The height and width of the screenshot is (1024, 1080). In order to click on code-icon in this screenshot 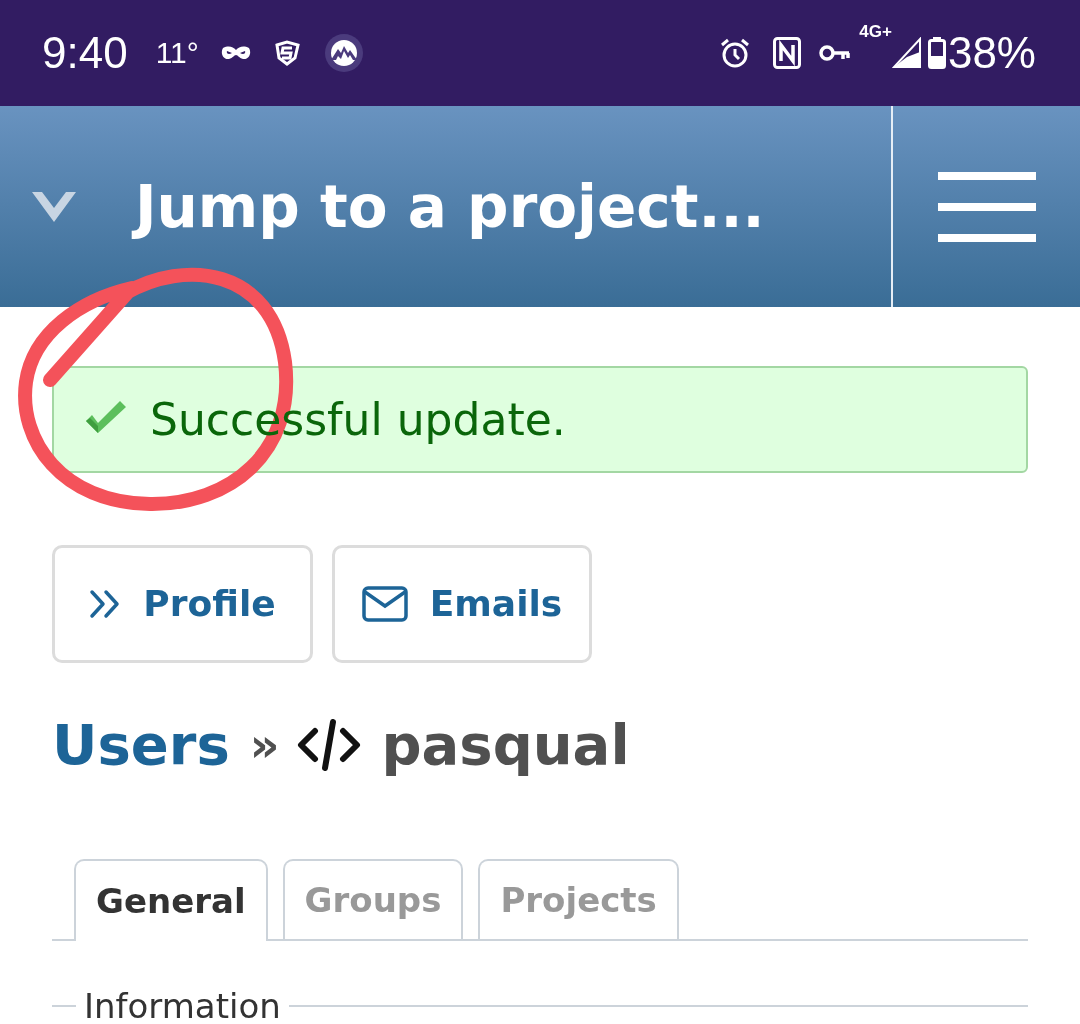, I will do `click(329, 745)`.